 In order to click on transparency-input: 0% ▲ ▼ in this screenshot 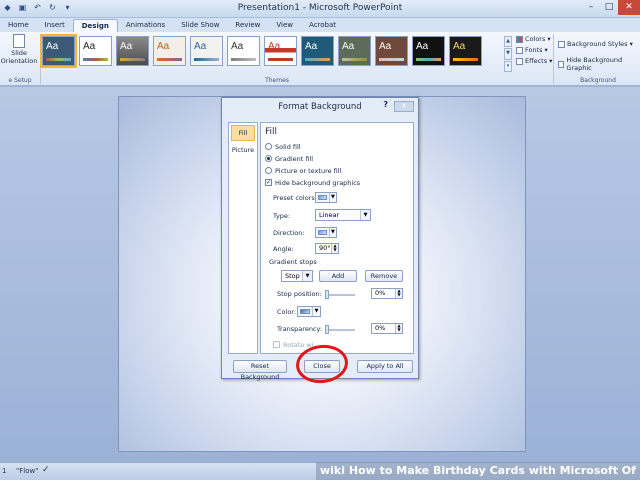, I will do `click(387, 328)`.